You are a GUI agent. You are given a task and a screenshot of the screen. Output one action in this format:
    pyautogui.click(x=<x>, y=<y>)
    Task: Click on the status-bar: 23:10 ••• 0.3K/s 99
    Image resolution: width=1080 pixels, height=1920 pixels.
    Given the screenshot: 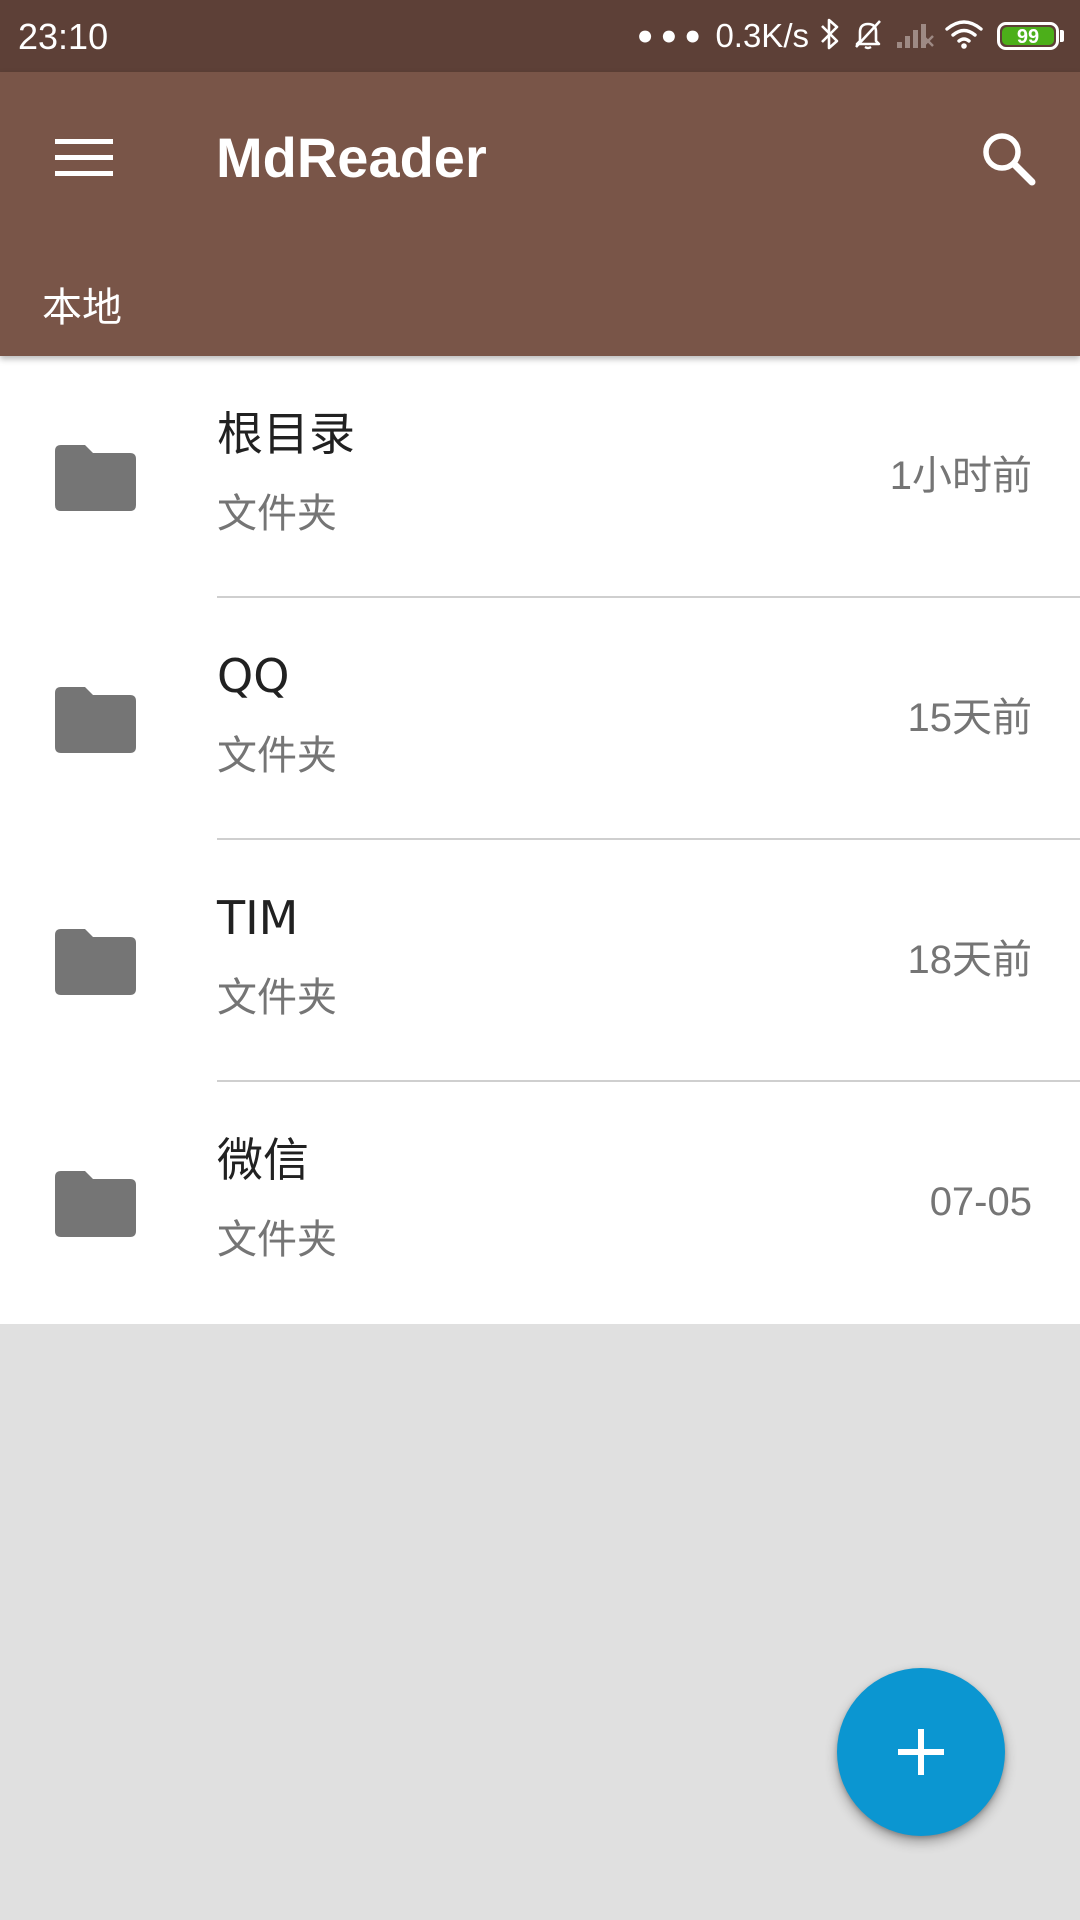 What is the action you would take?
    pyautogui.click(x=540, y=36)
    